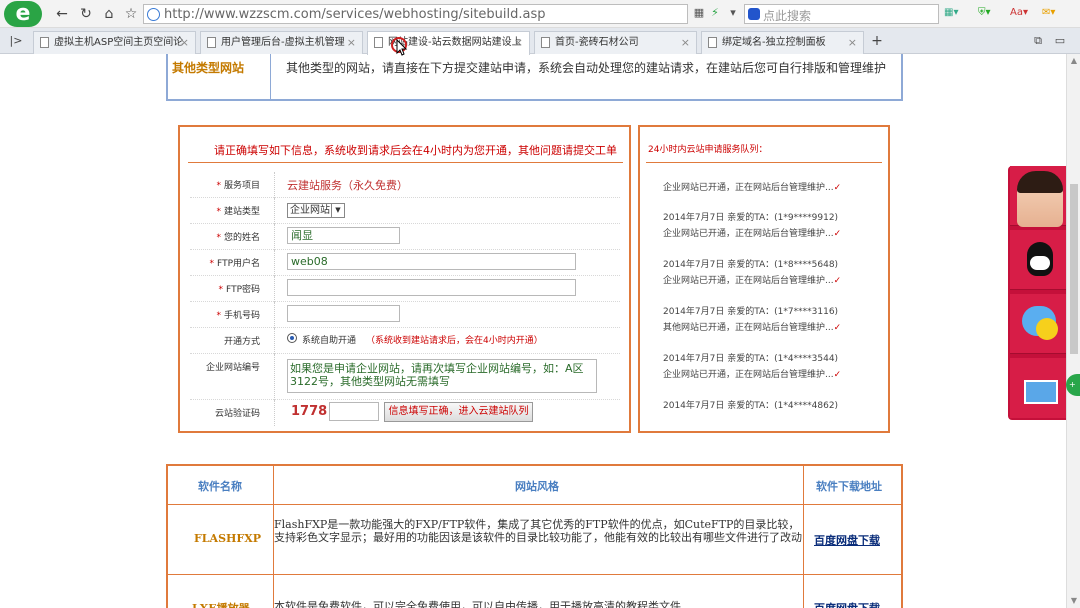 The height and width of the screenshot is (608, 1080). Describe the element at coordinates (751, 406) in the screenshot. I see `queue-date: 2014年7月7日 亲爱的TA：(1*4****4862)` at that location.